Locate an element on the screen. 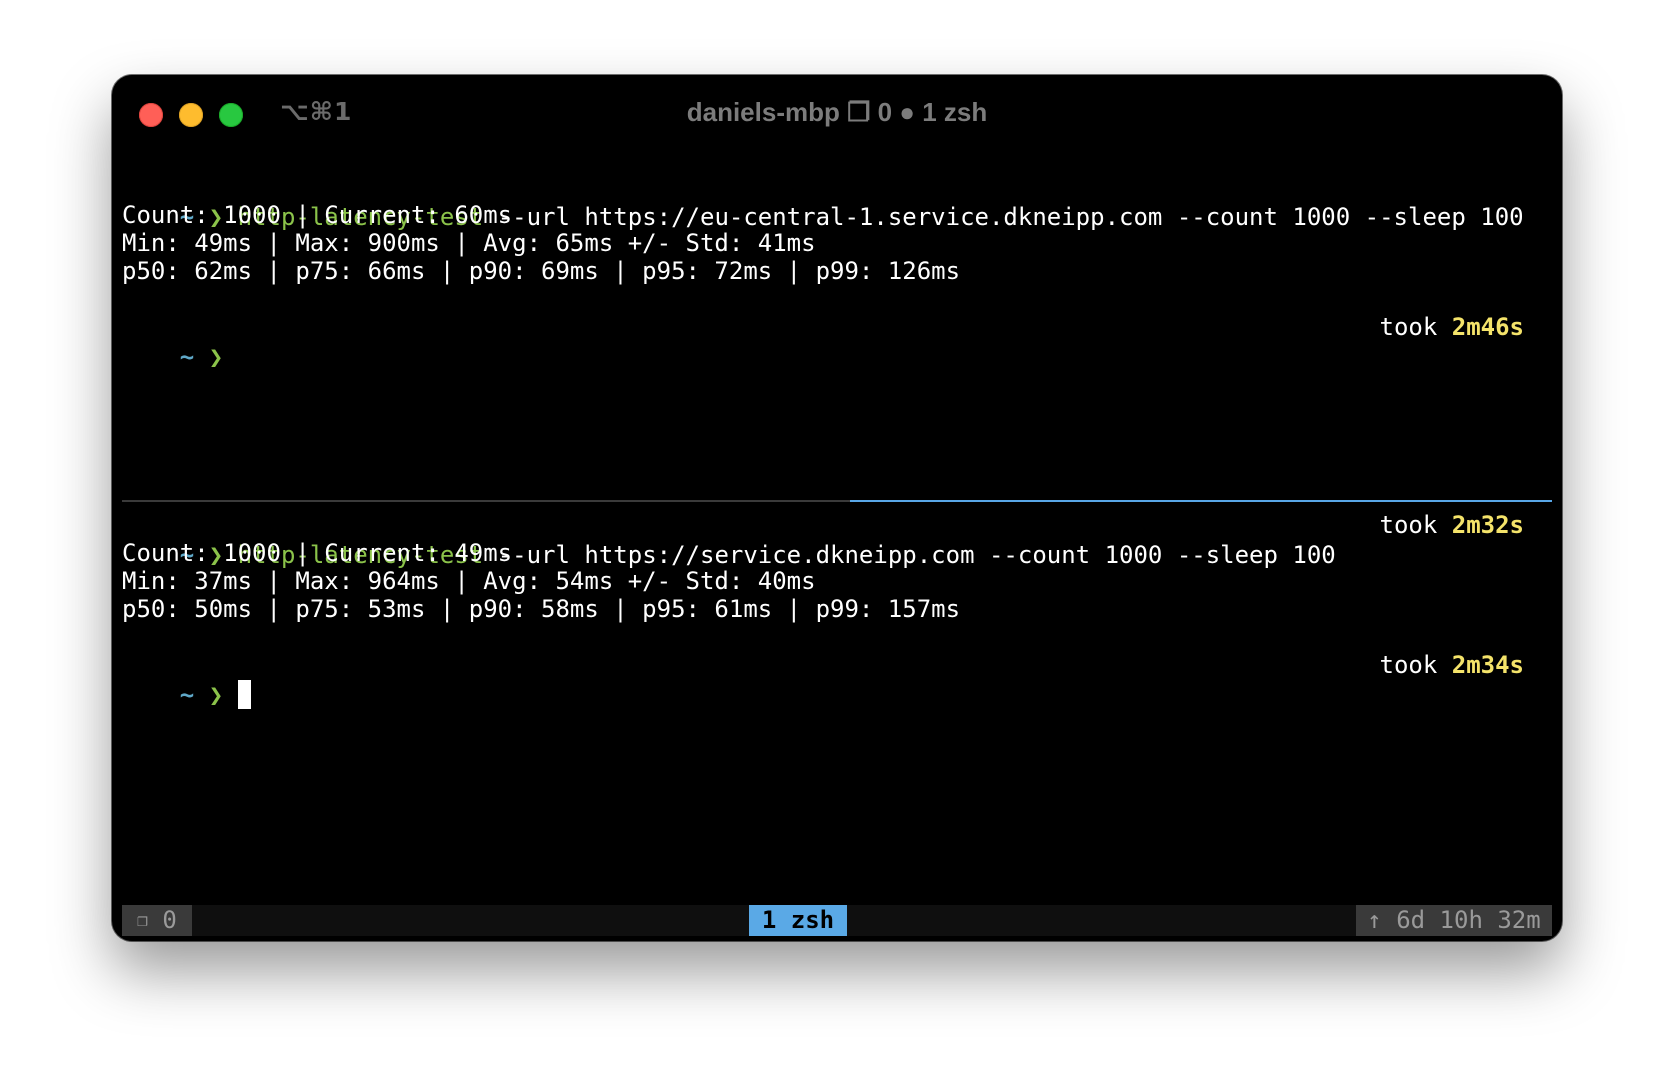  window-title: daniels-mbp ❐ 0 ● 1 zsh is located at coordinates (837, 112).